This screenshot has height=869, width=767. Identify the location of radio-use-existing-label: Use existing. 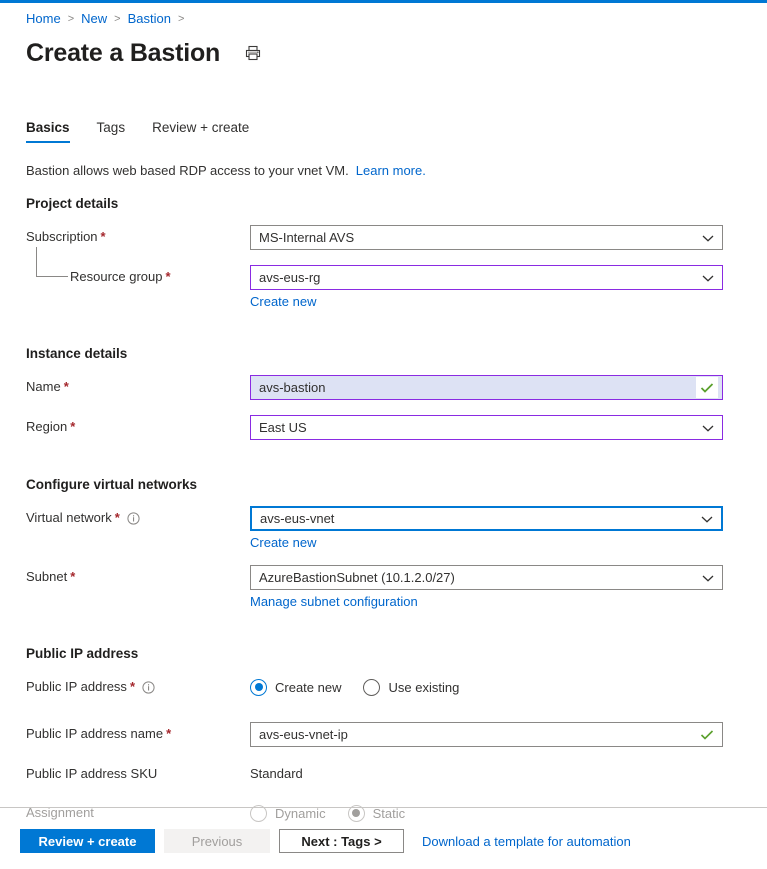
(424, 687).